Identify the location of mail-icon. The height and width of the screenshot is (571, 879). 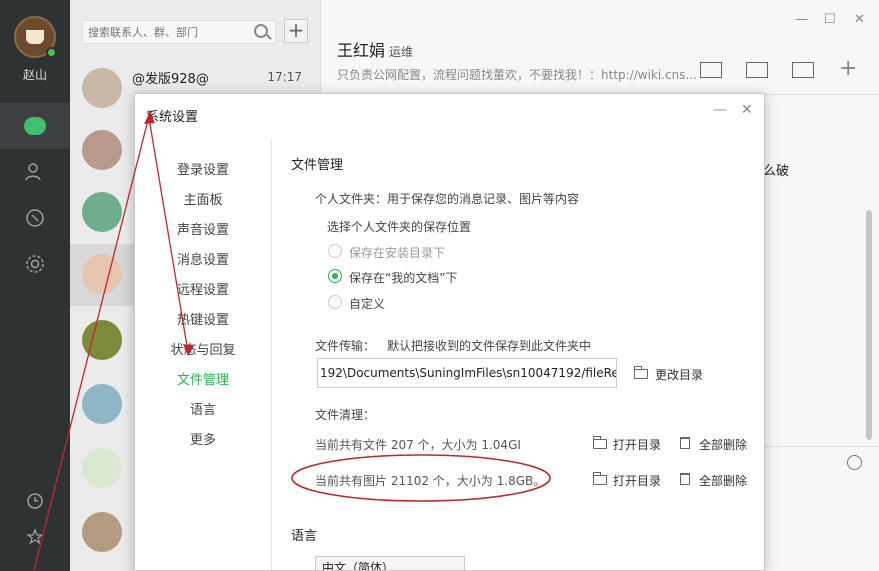
(711, 70).